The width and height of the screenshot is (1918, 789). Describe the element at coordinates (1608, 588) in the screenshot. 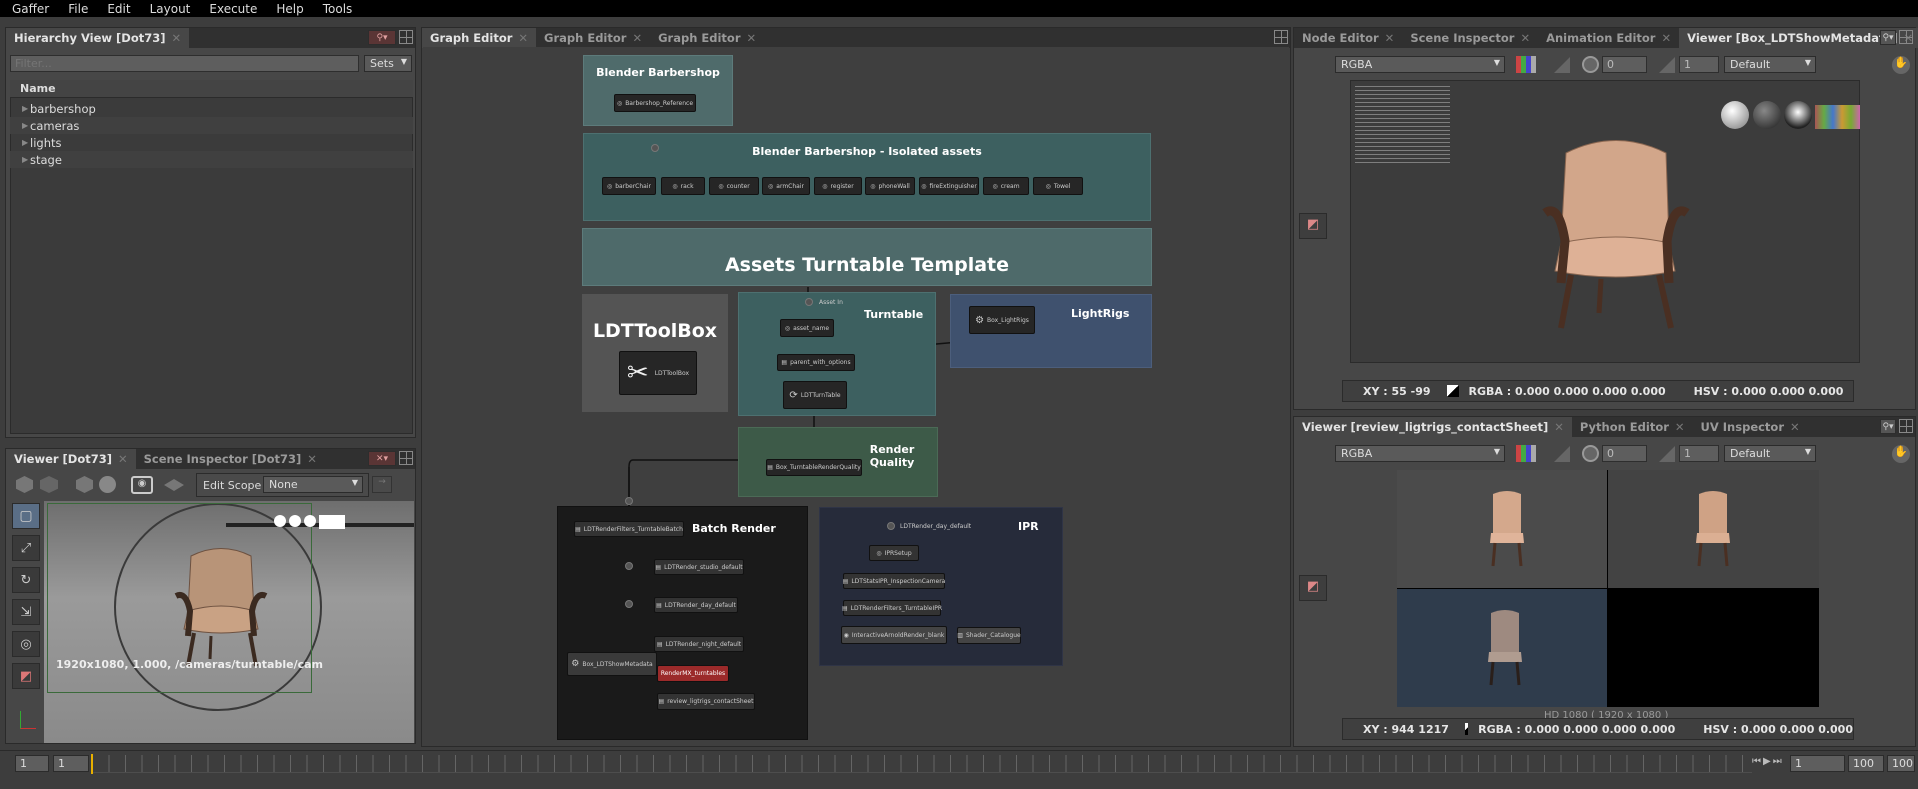

I see `contact-sheet-view` at that location.